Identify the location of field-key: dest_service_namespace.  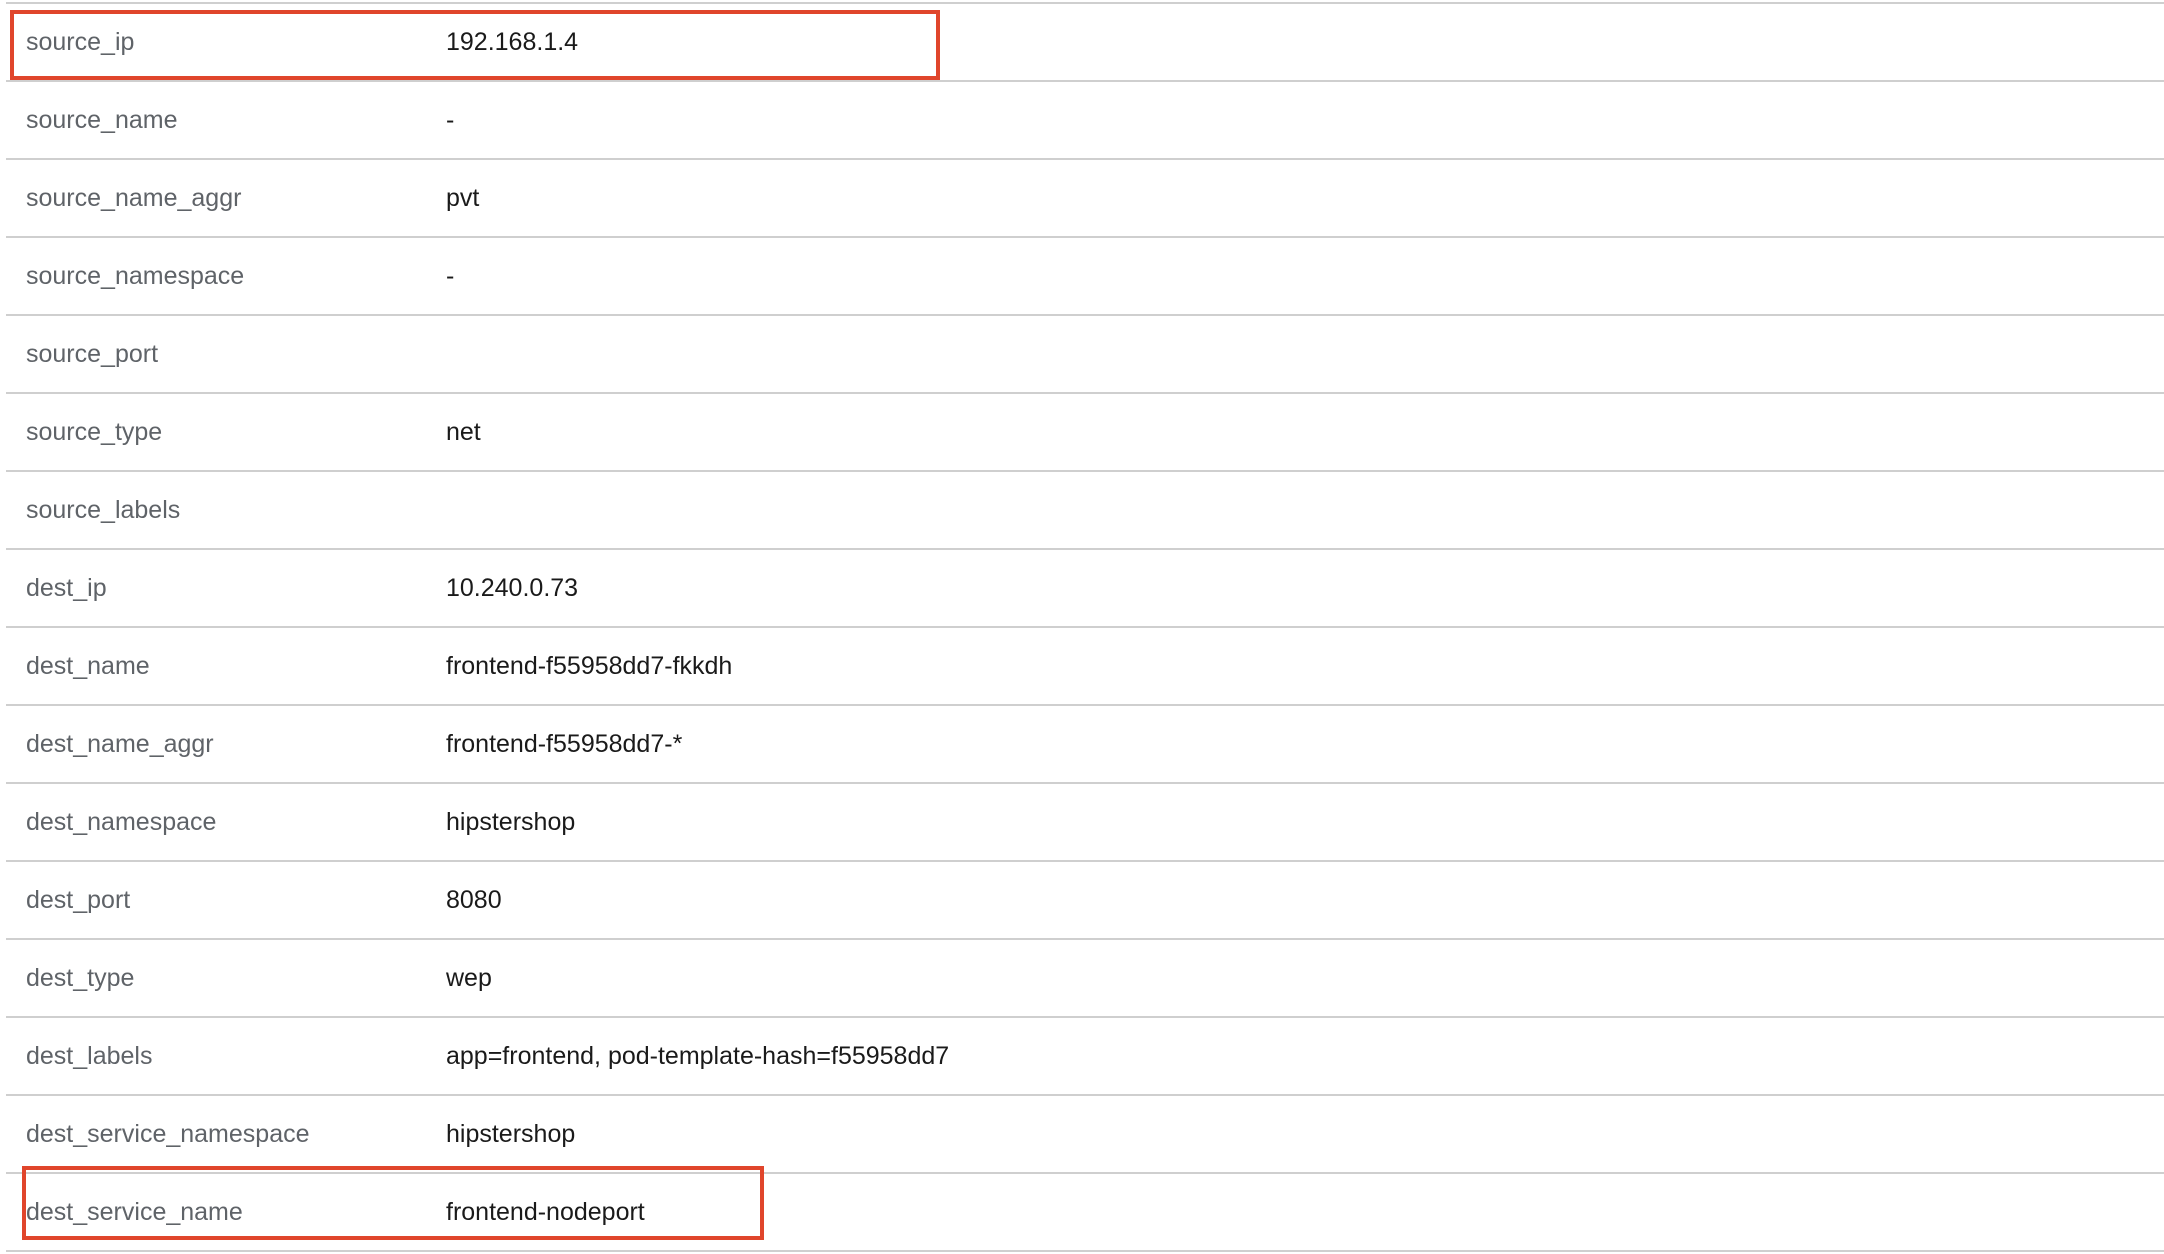
(168, 1134).